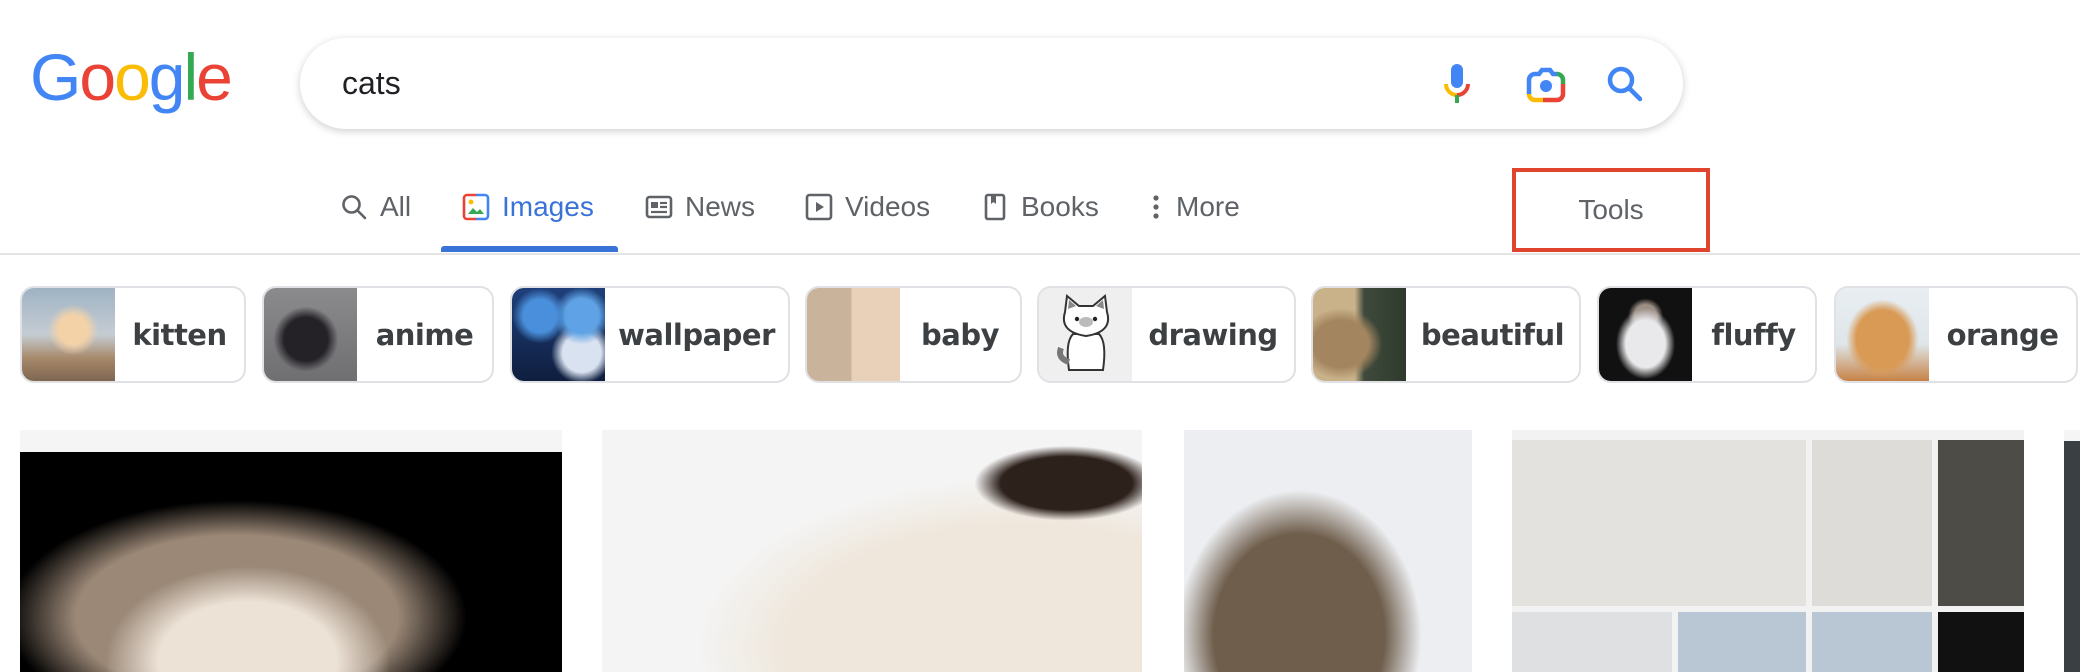 The image size is (2080, 672). I want to click on chip-label: anime, so click(424, 334).